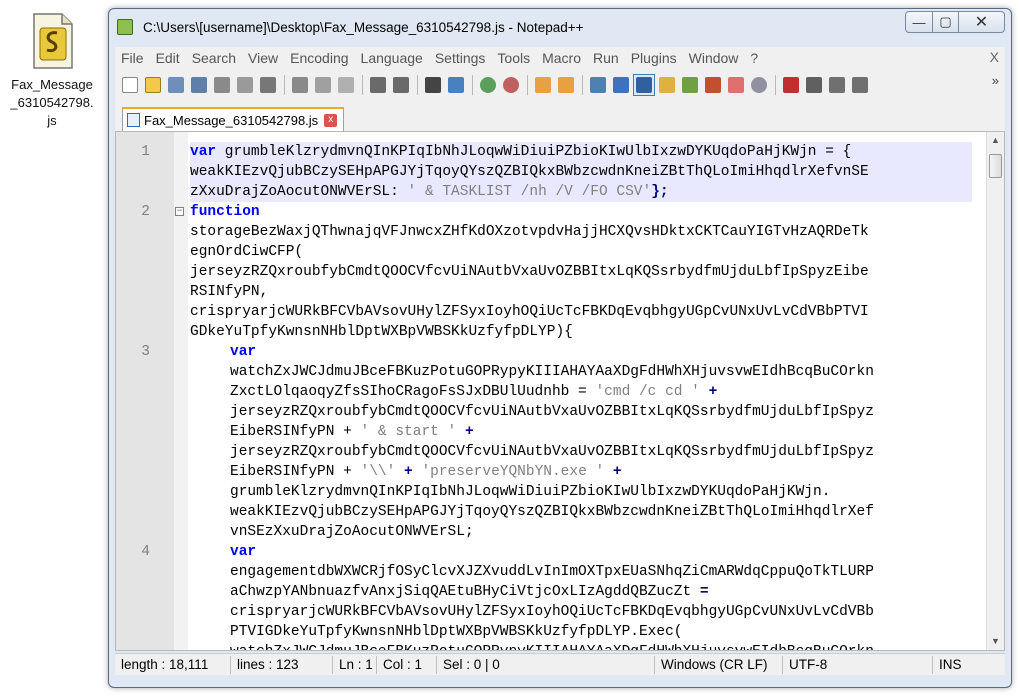  What do you see at coordinates (791, 85) in the screenshot?
I see `record-macro-button` at bounding box center [791, 85].